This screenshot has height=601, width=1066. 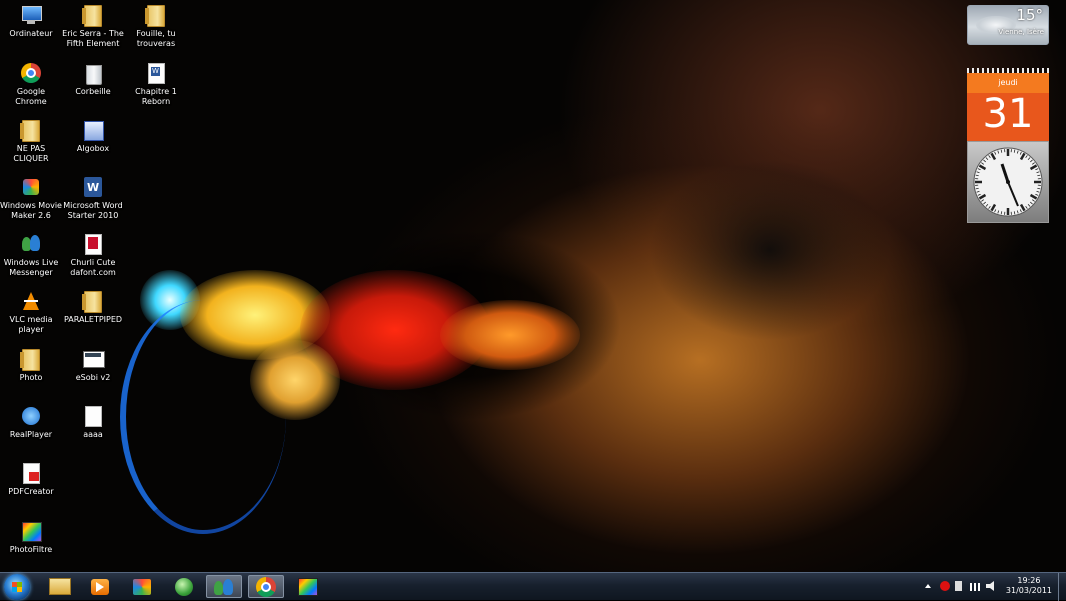 I want to click on antivirus-tray-icon, so click(x=945, y=586).